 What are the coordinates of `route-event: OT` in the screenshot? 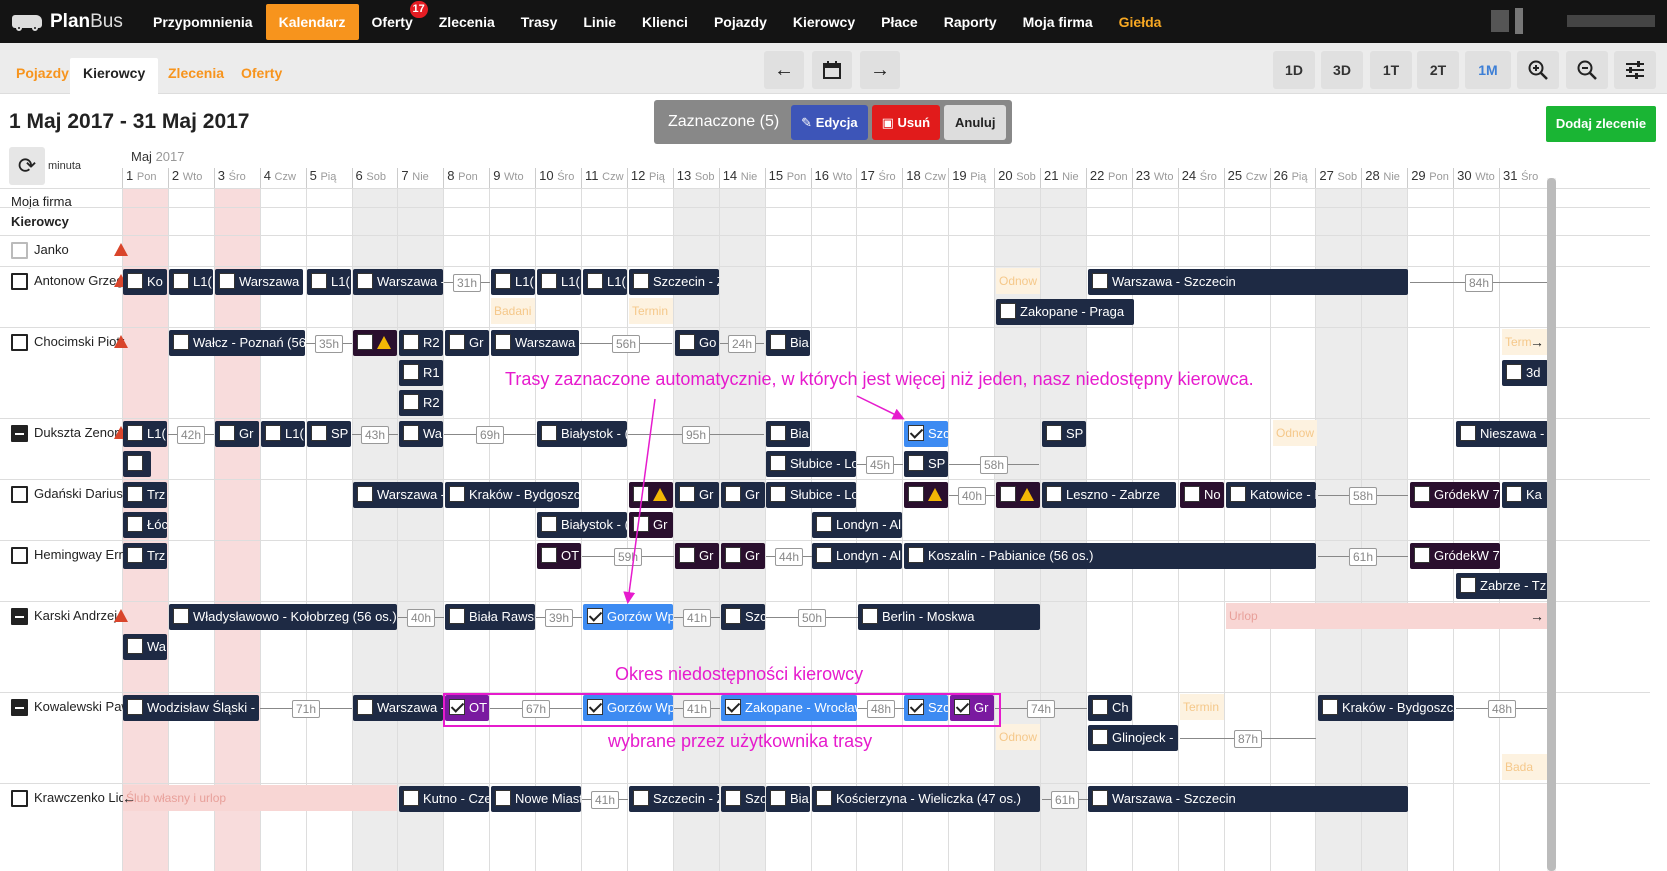 It's located at (559, 556).